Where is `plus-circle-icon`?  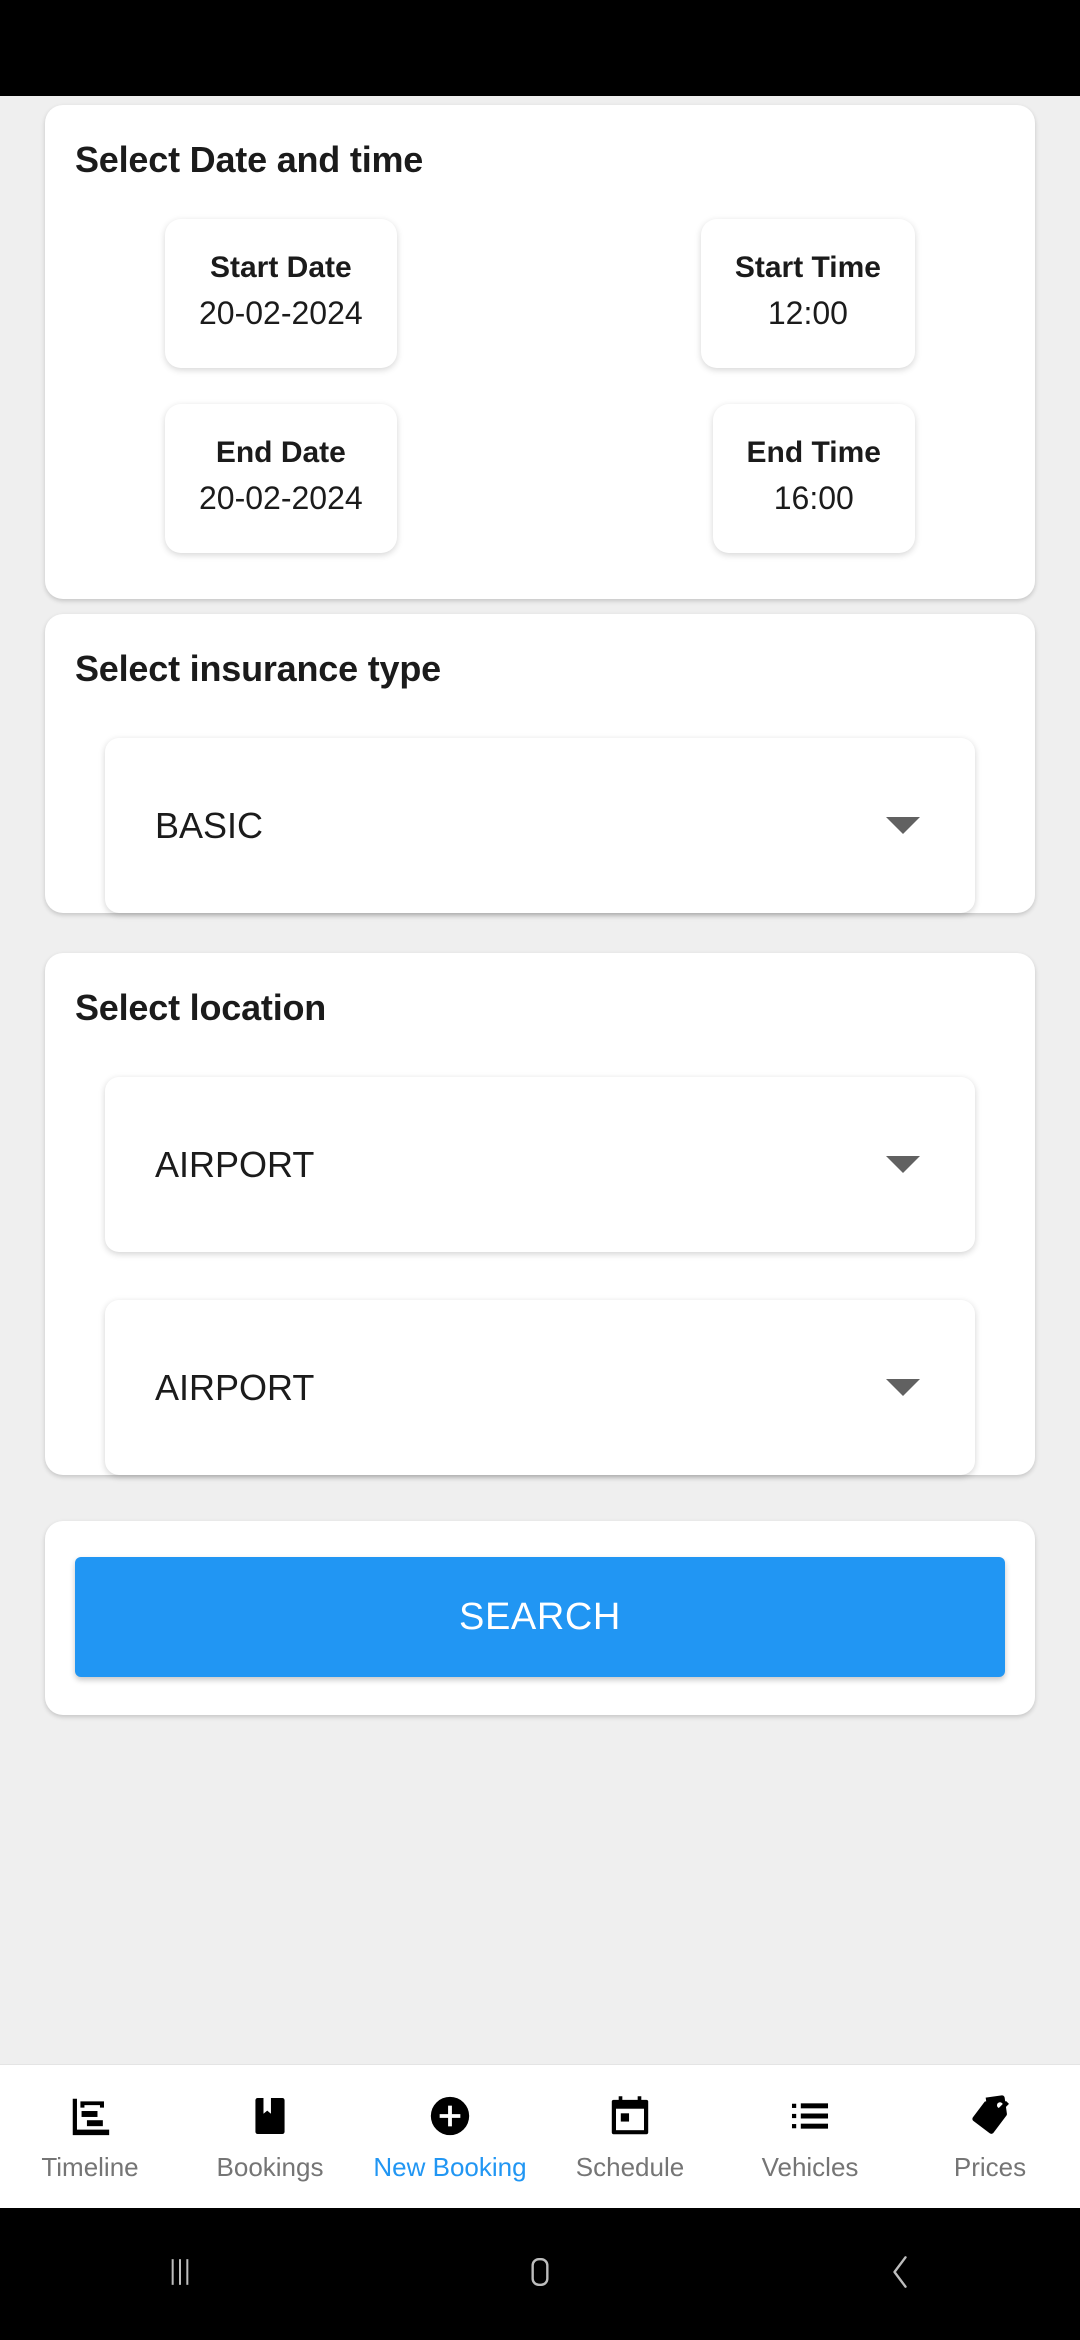
plus-circle-icon is located at coordinates (450, 2116).